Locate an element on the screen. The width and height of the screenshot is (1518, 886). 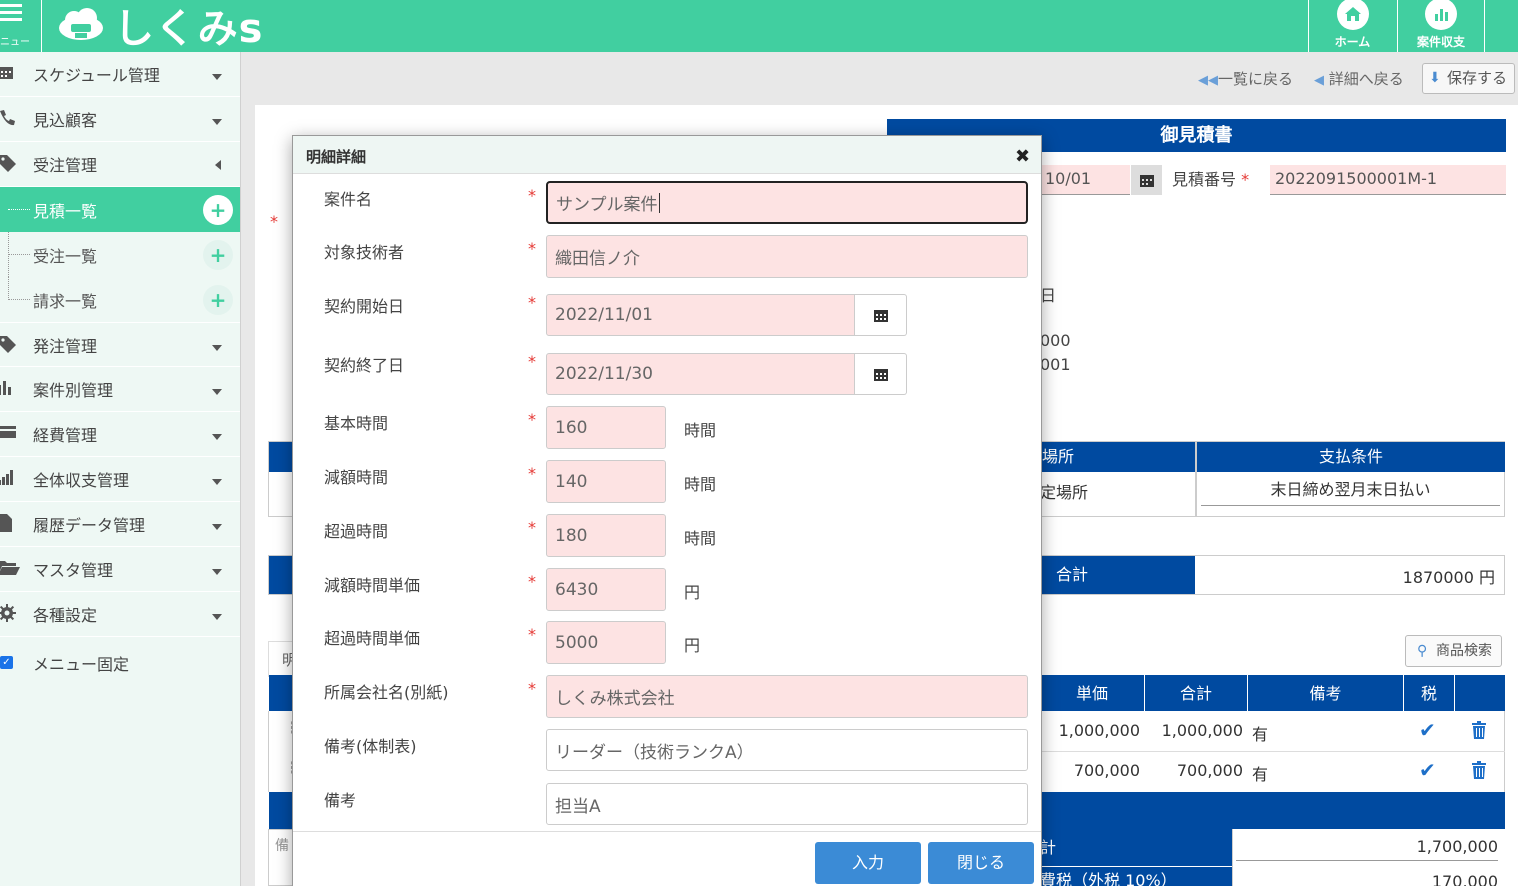
sidebar-item-master: マスタ管理 is located at coordinates (120, 569).